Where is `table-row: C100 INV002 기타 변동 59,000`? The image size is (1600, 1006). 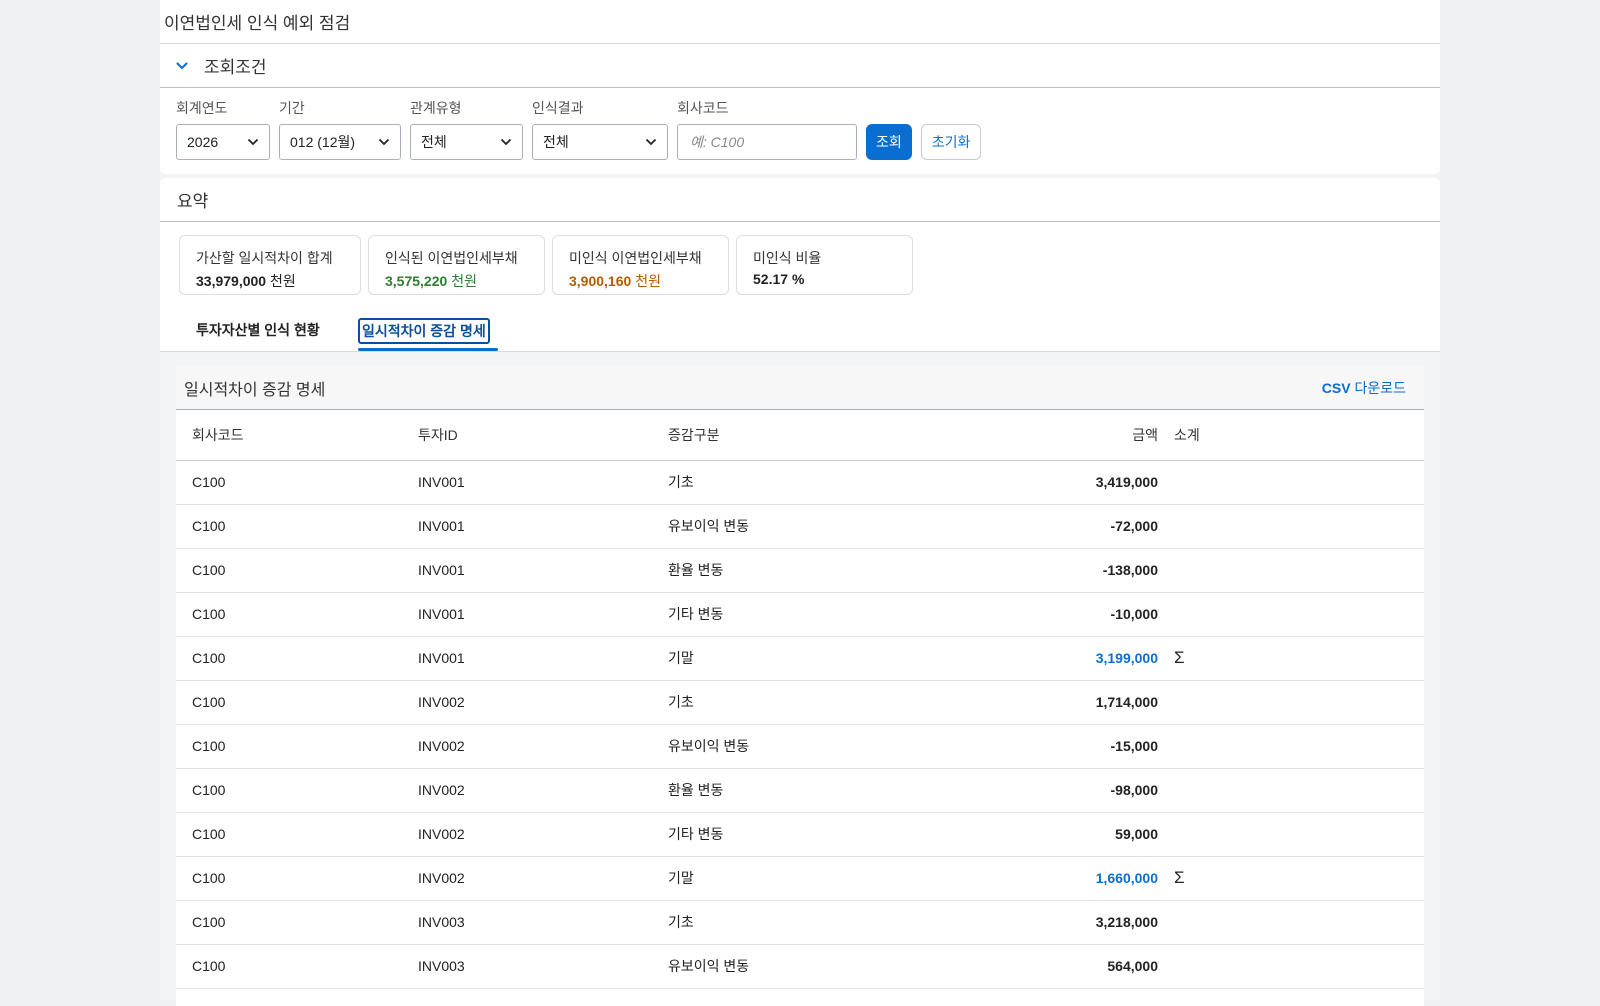
table-row: C100 INV002 기타 변동 59,000 is located at coordinates (800, 834).